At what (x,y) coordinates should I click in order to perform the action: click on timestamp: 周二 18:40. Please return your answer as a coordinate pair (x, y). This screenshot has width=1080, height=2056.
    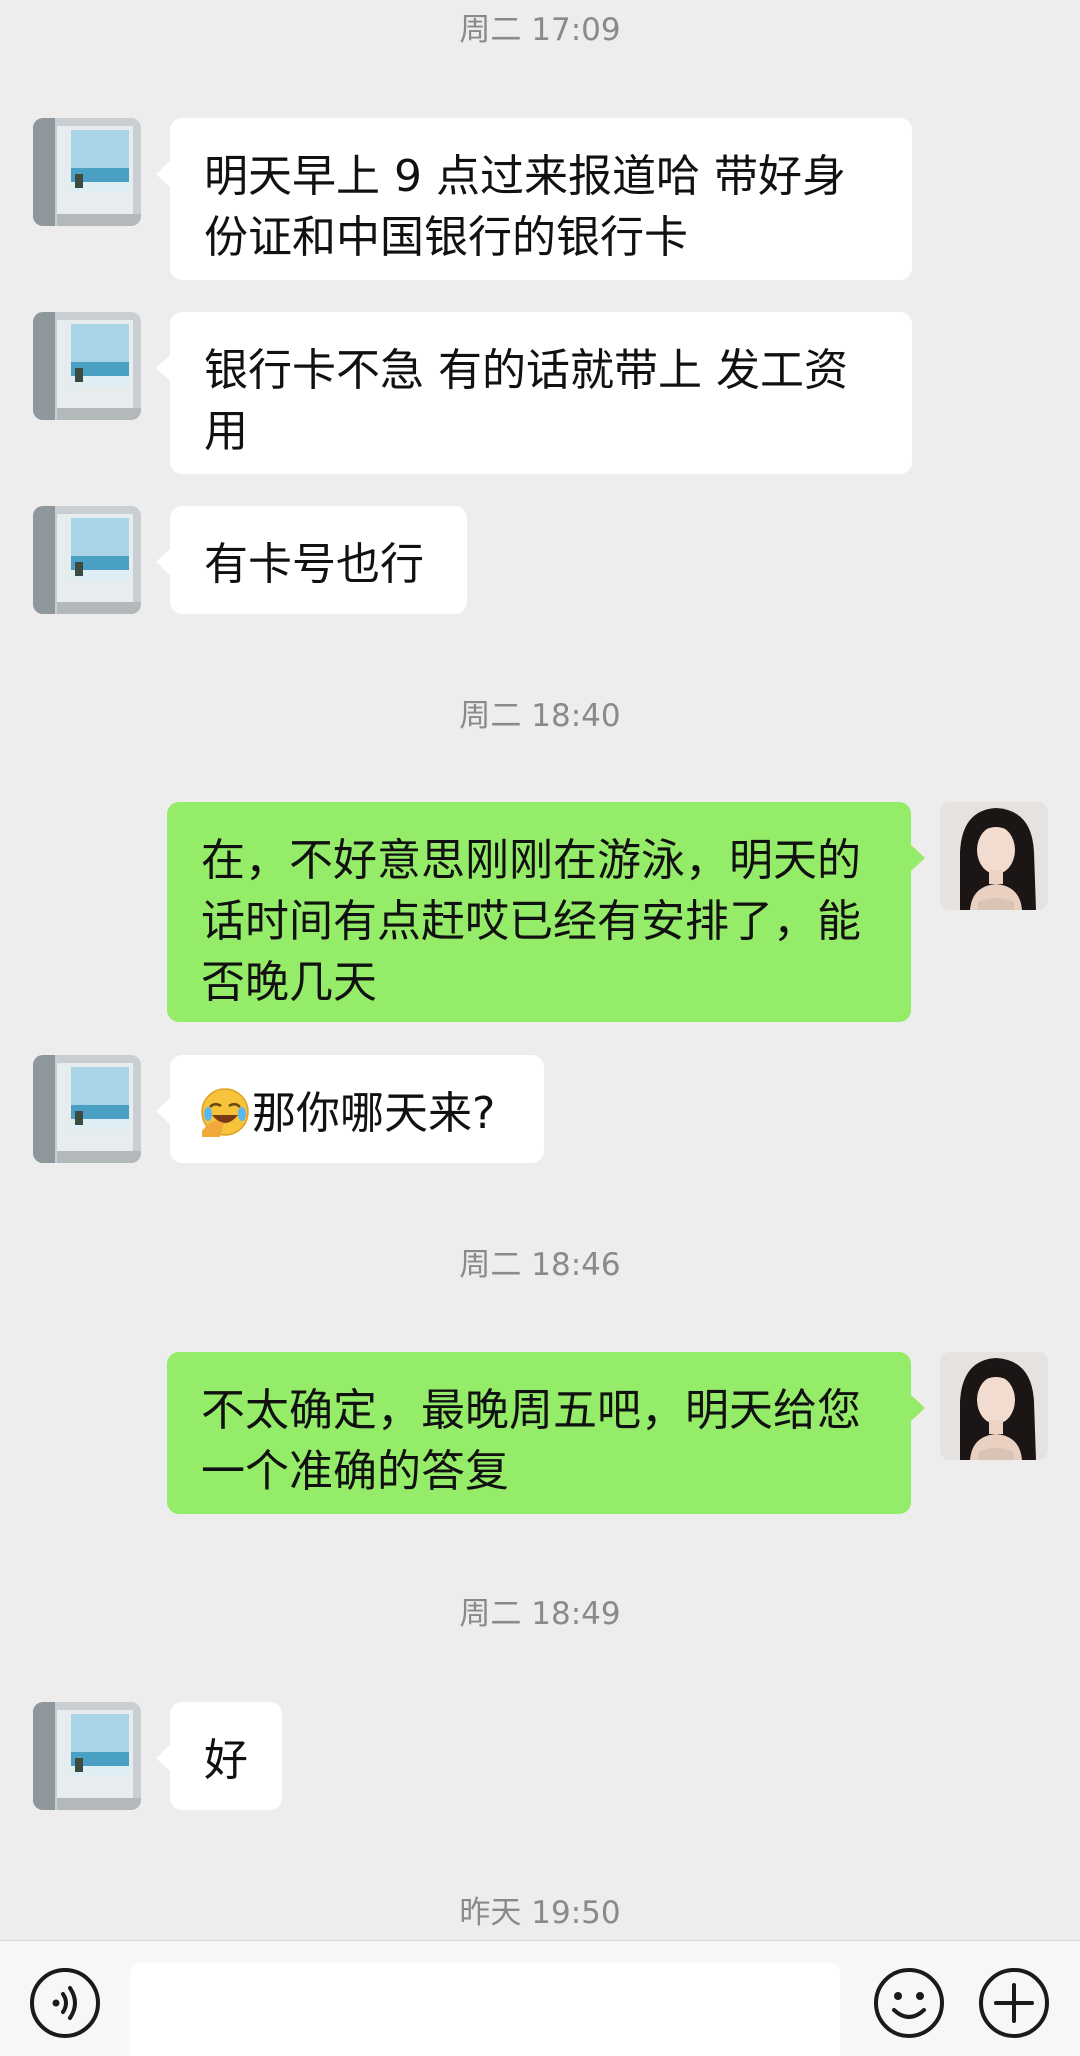
    Looking at the image, I should click on (540, 716).